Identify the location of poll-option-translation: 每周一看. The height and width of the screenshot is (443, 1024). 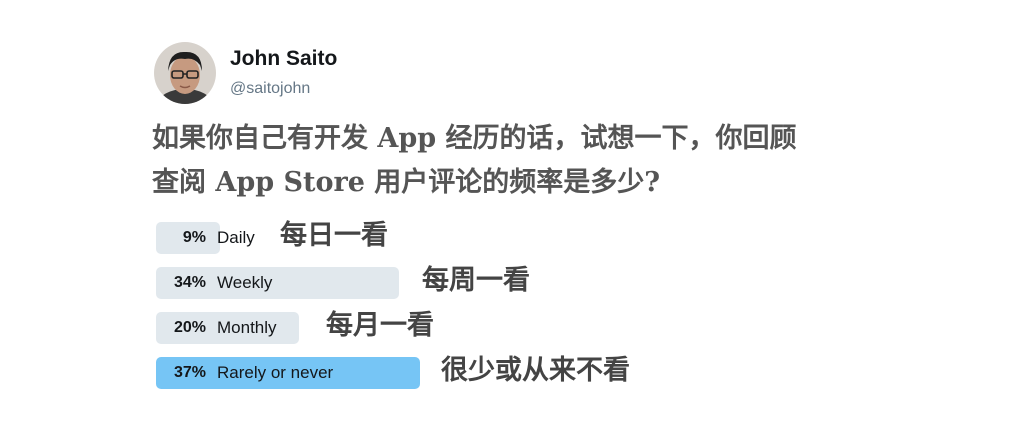
(476, 280).